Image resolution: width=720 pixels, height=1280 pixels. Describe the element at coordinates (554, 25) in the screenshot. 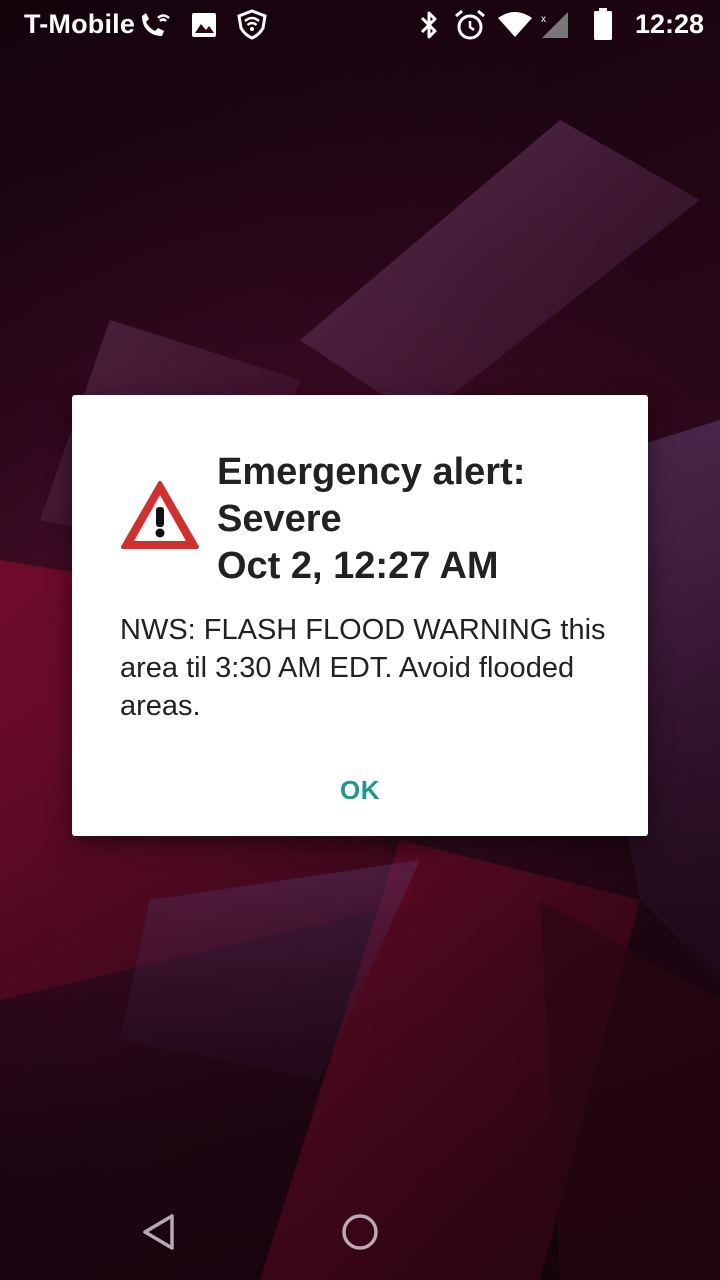

I see `signal-icon: x` at that location.